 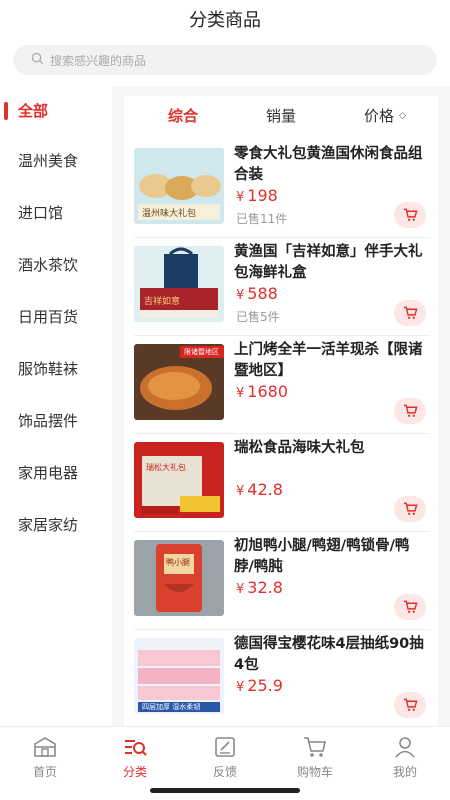 I want to click on search-input: 搜索感兴趣的商品, so click(x=225, y=60).